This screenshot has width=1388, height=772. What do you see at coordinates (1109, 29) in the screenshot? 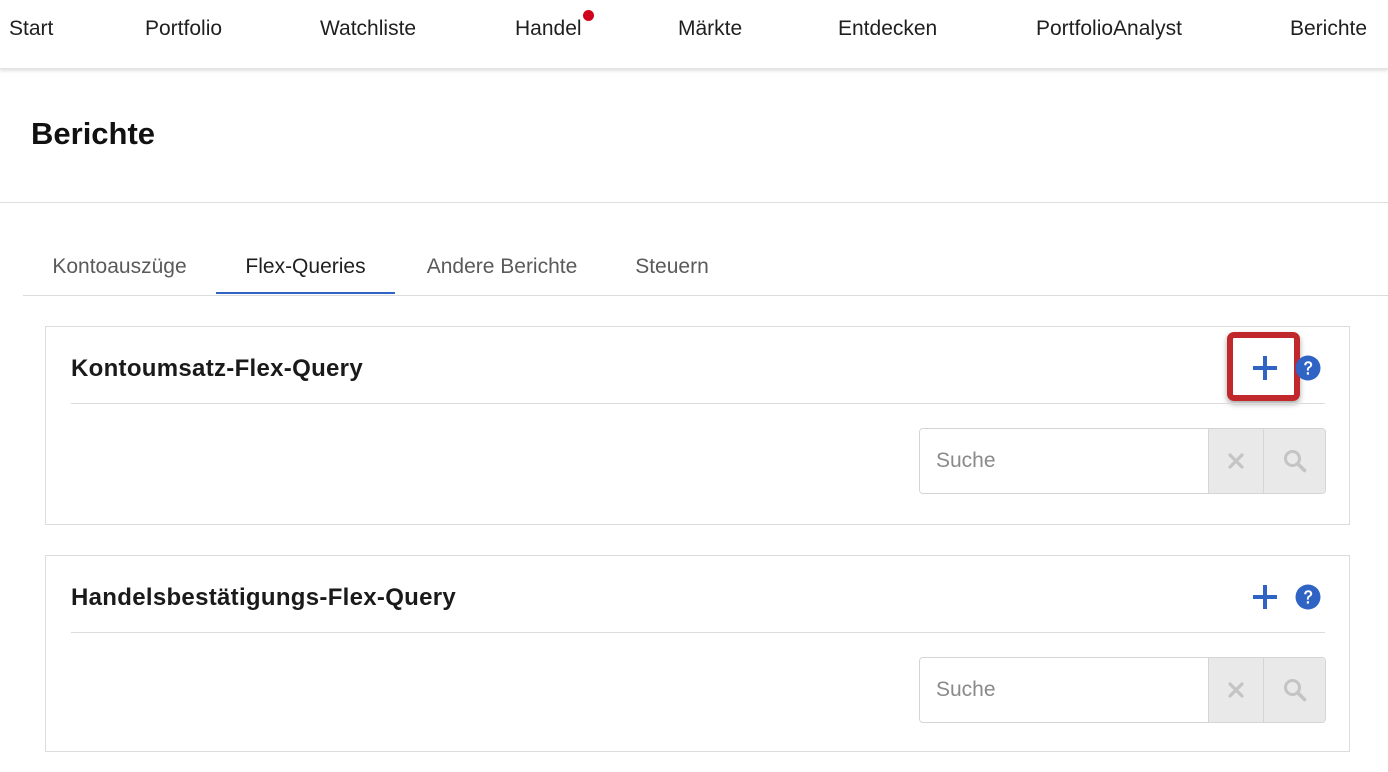
I see `nav-item-portfolioanalyst: PortfolioAnalyst` at bounding box center [1109, 29].